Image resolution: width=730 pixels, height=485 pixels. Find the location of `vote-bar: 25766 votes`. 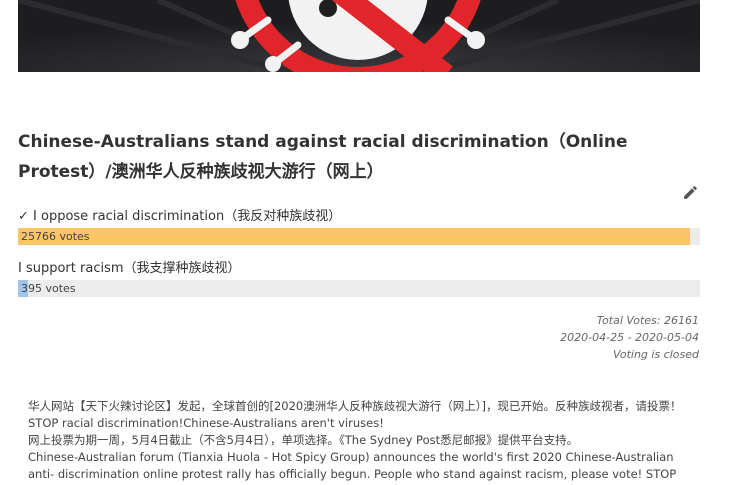

vote-bar: 25766 votes is located at coordinates (359, 236).